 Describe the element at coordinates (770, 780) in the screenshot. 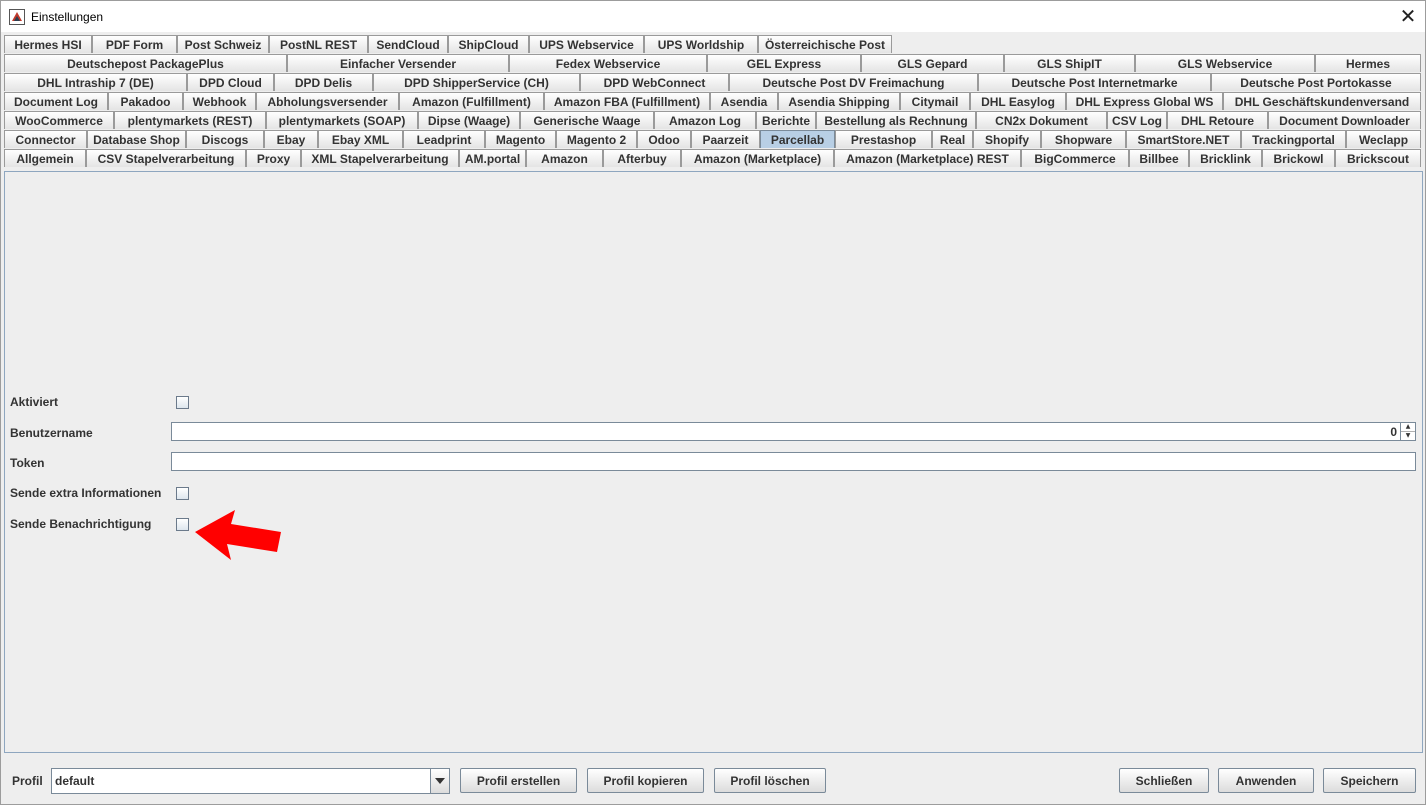

I see `profil-loeschen-button: Profil löschen` at that location.